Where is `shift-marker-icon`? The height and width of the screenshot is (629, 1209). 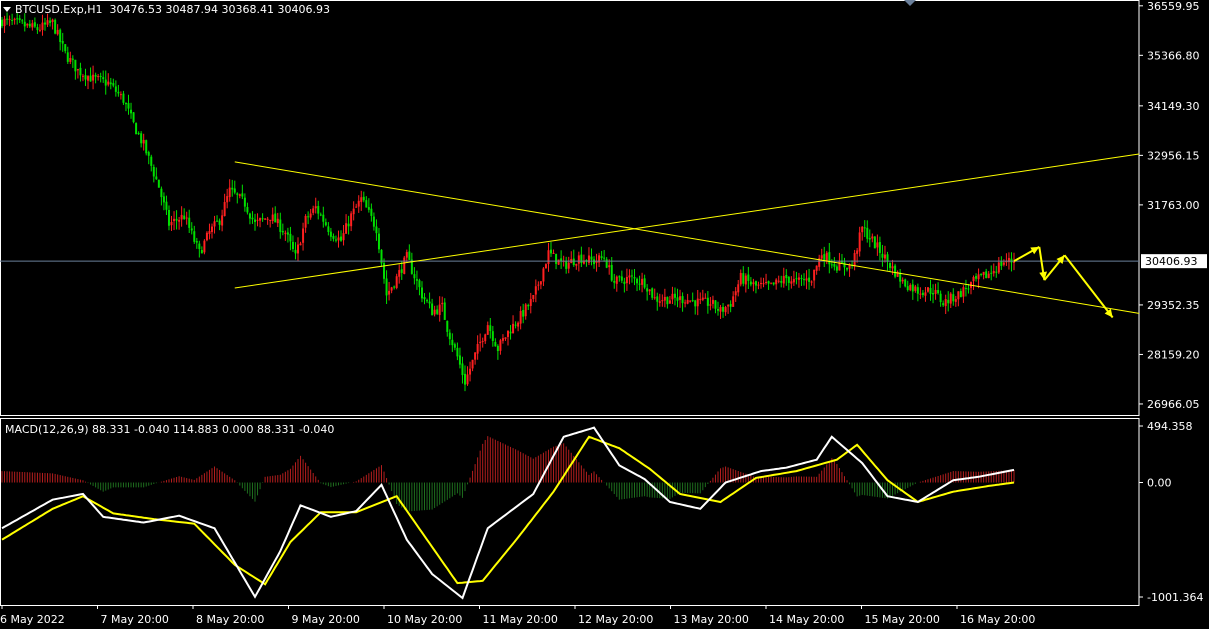
shift-marker-icon is located at coordinates (910, 3).